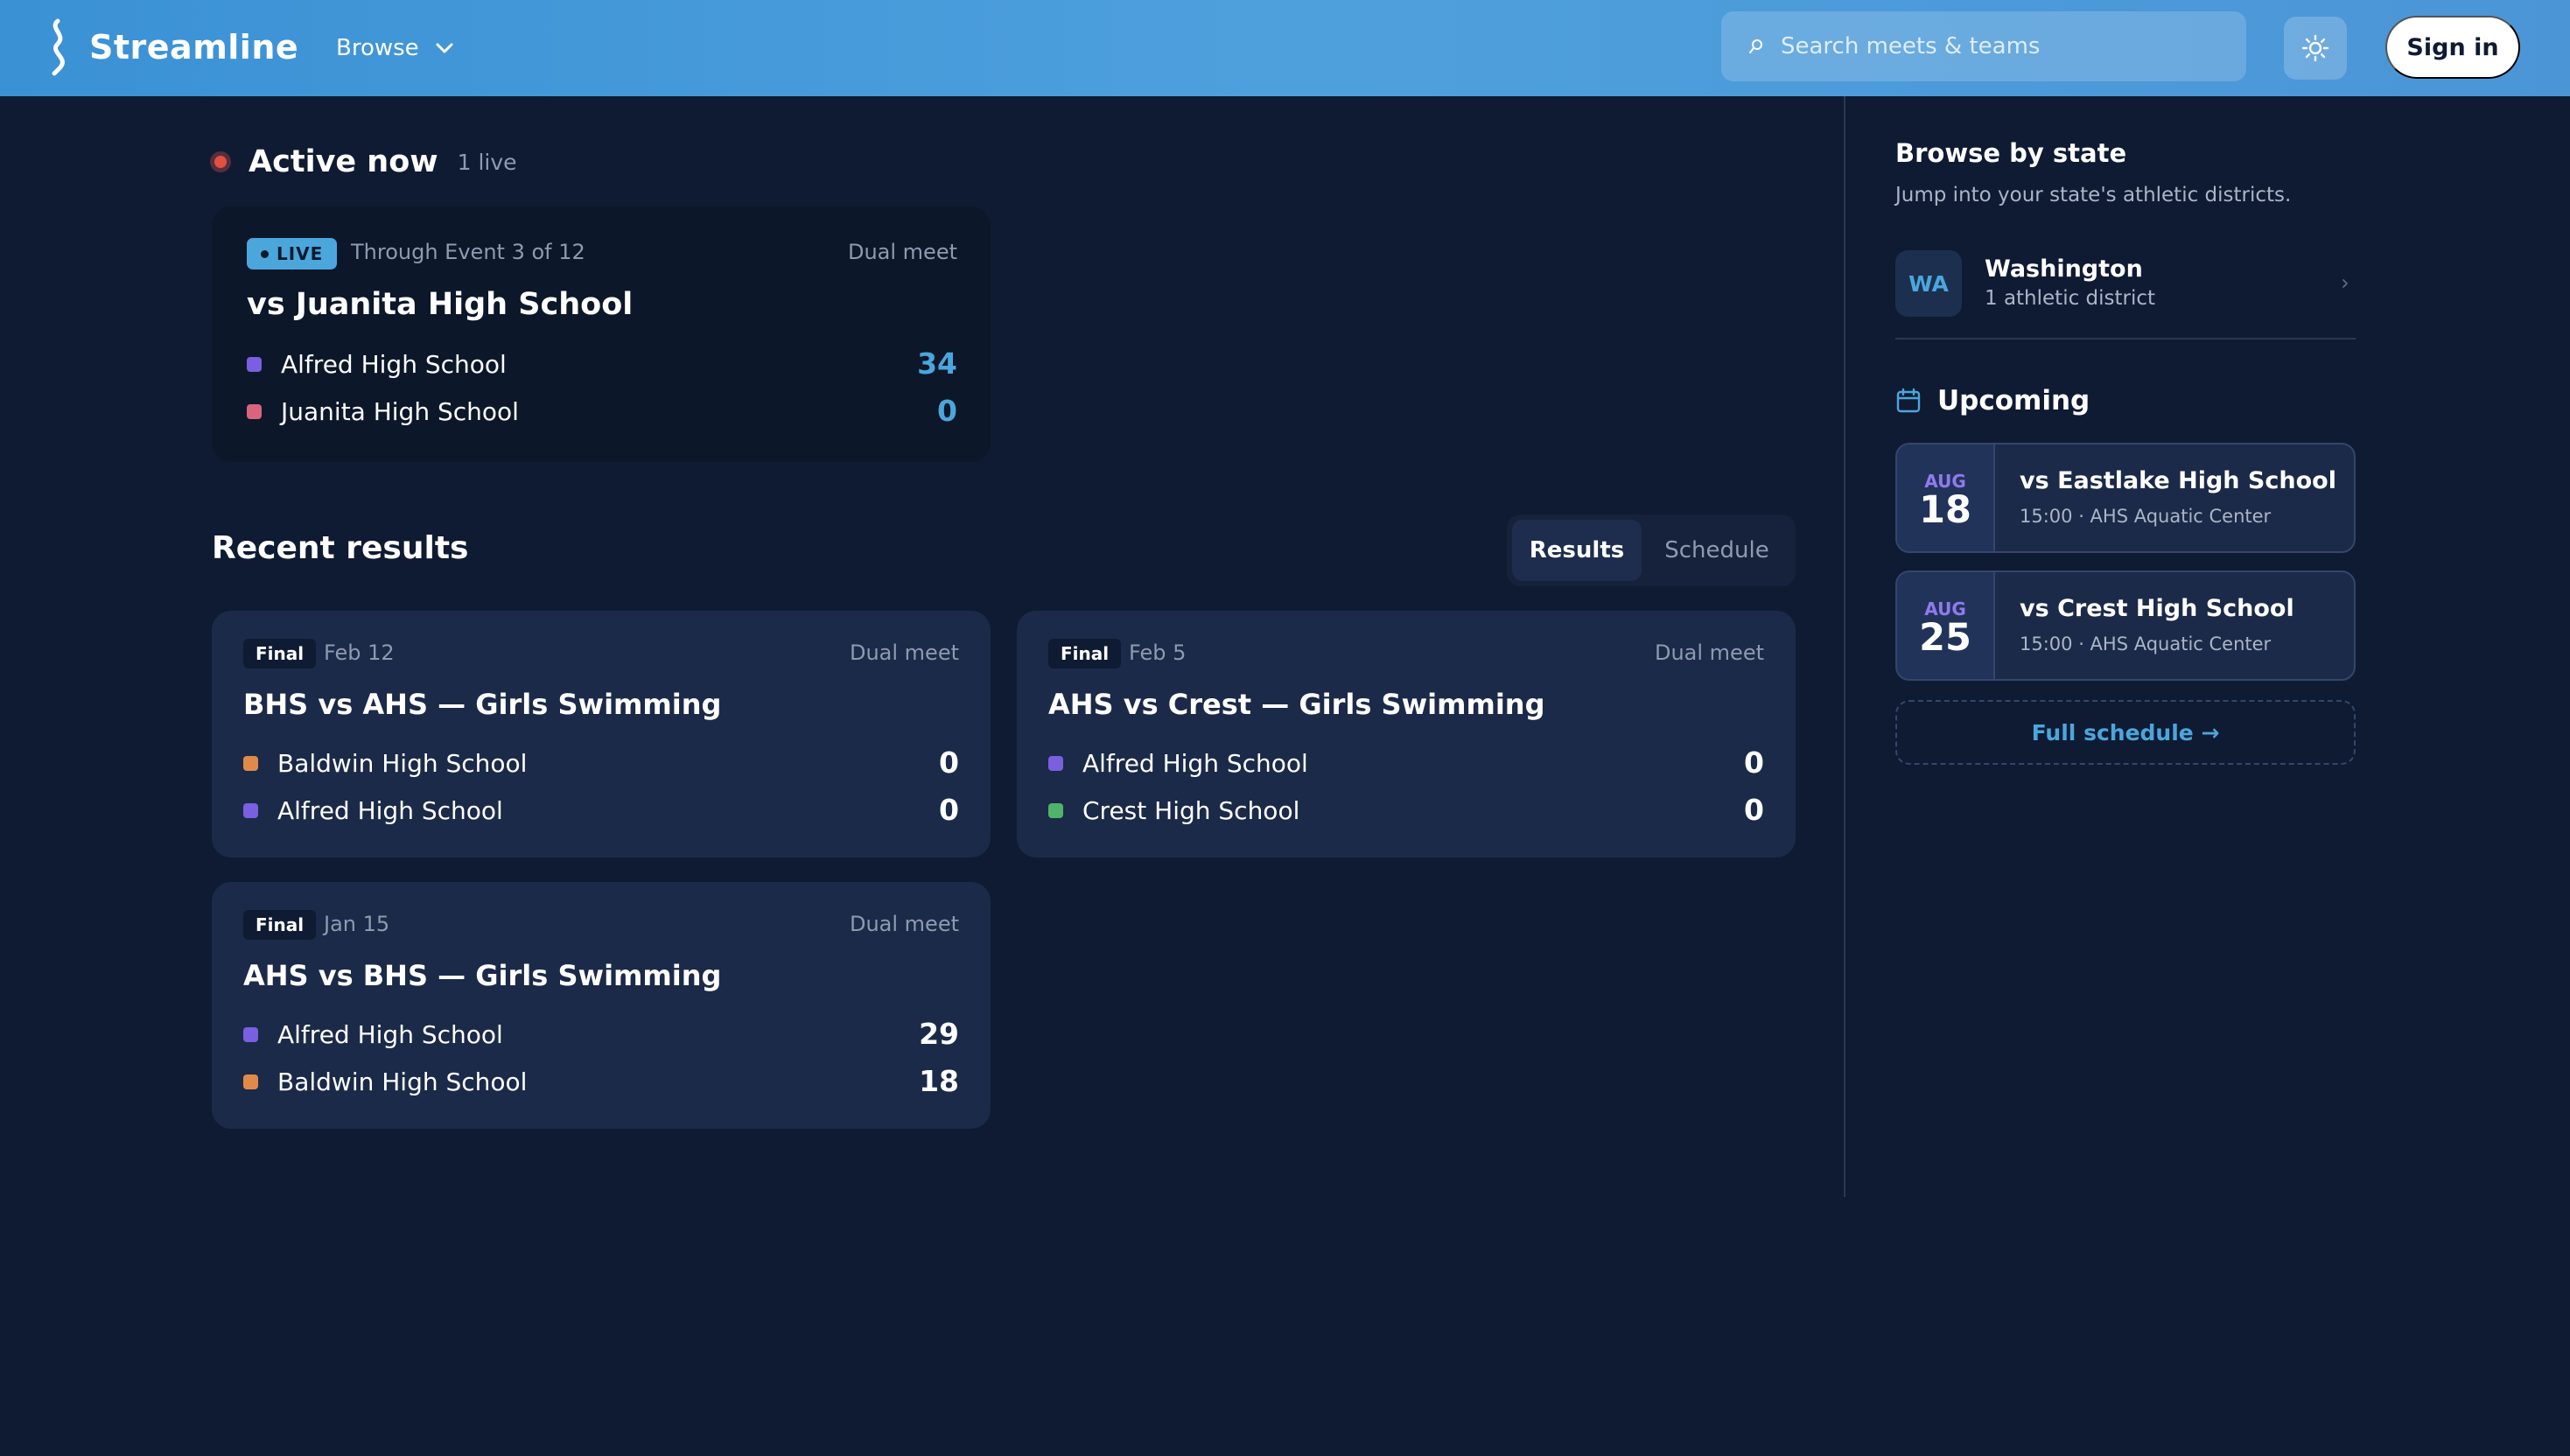 The height and width of the screenshot is (1456, 2570). I want to click on team-score: 29, so click(939, 1034).